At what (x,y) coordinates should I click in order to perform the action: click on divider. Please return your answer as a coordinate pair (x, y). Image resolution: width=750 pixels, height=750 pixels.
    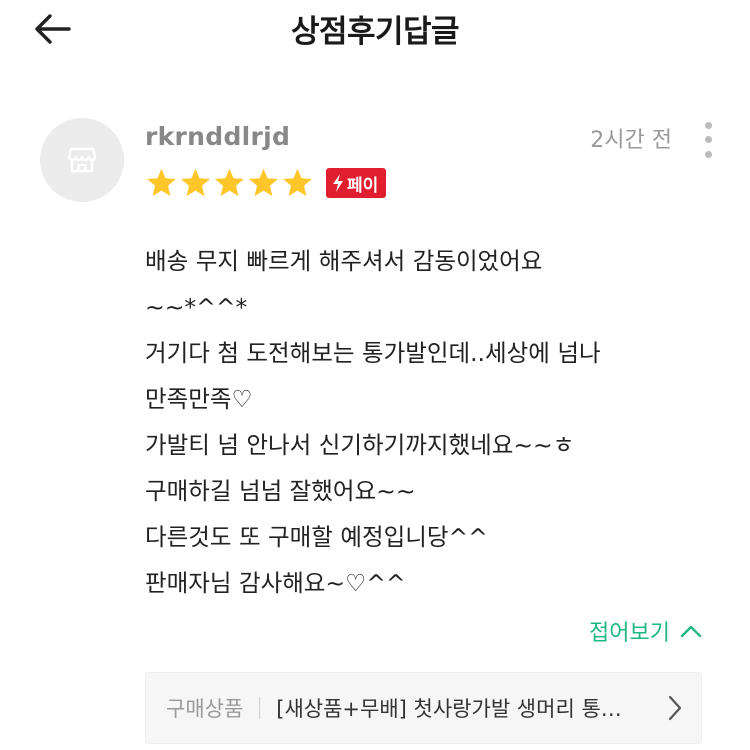
    Looking at the image, I should click on (260, 708).